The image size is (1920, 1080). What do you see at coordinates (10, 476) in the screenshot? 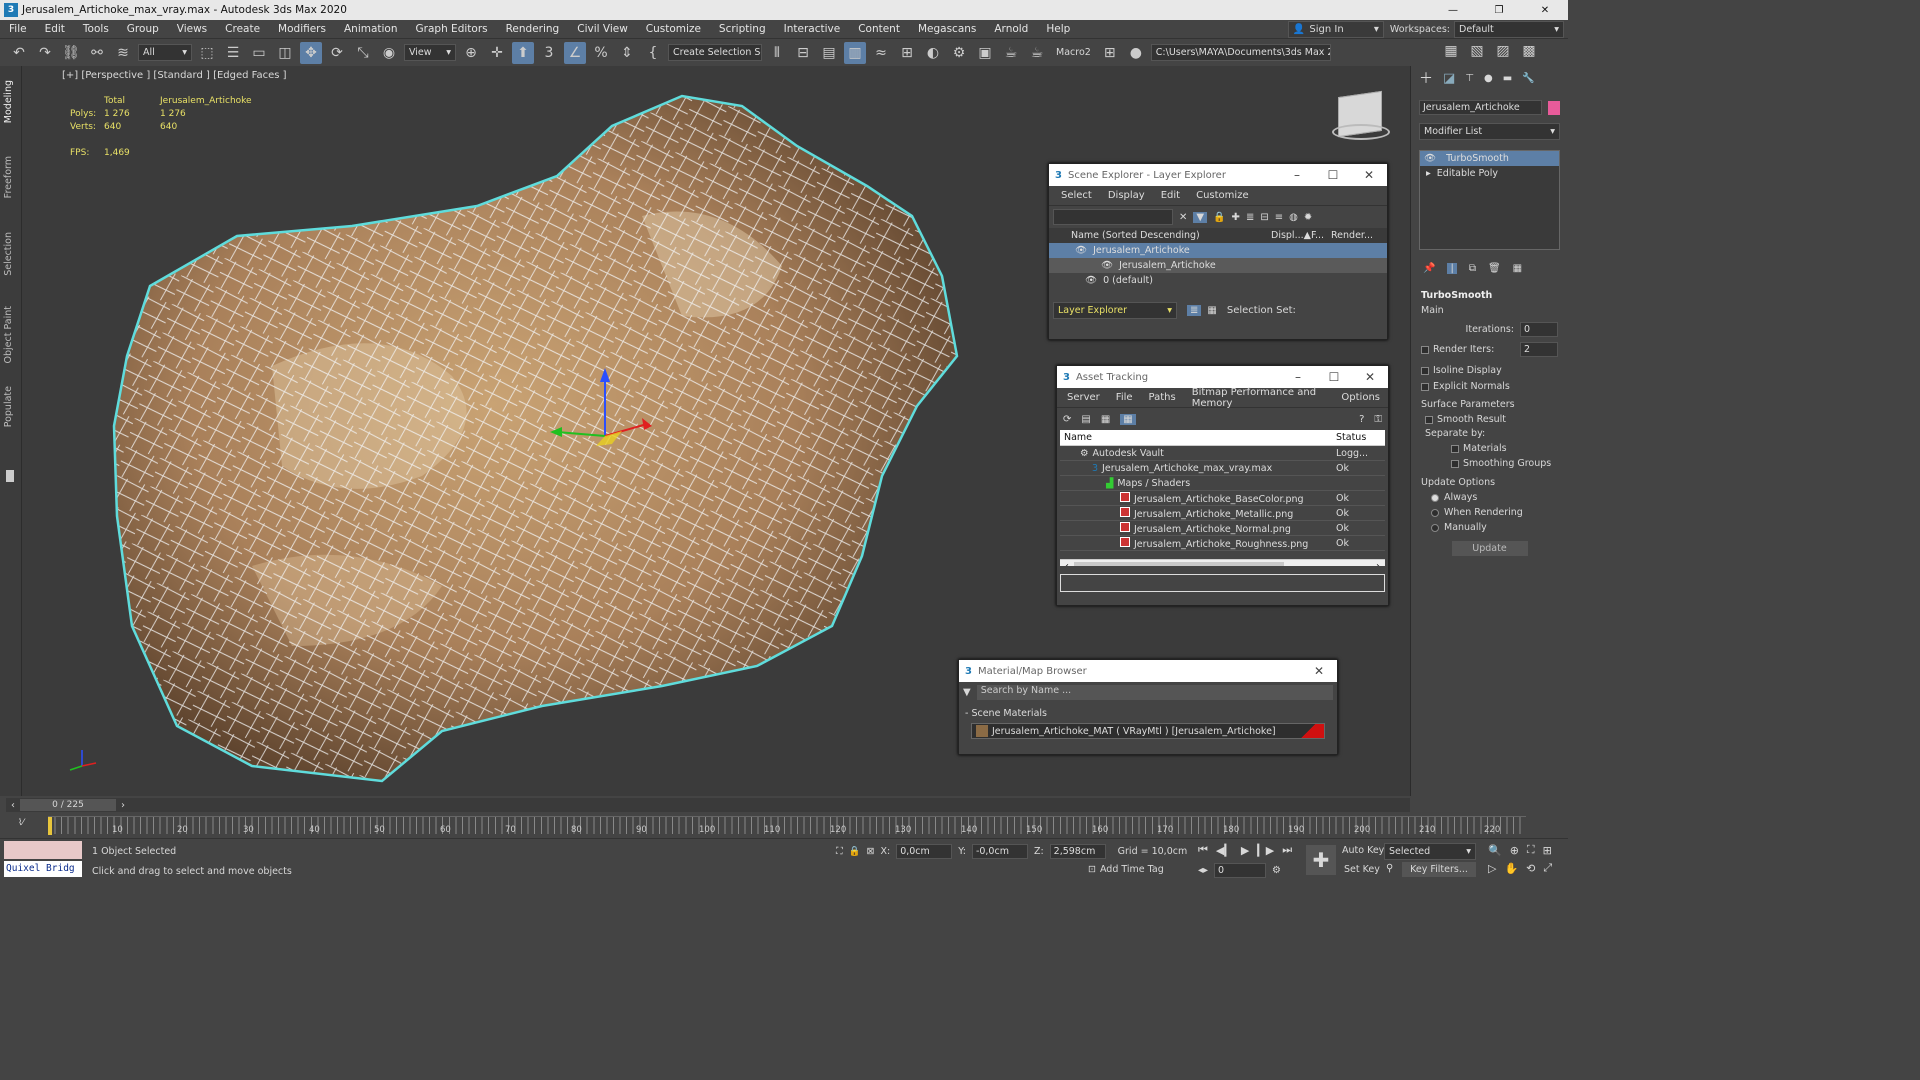
I see `ribbon-expand-icon` at bounding box center [10, 476].